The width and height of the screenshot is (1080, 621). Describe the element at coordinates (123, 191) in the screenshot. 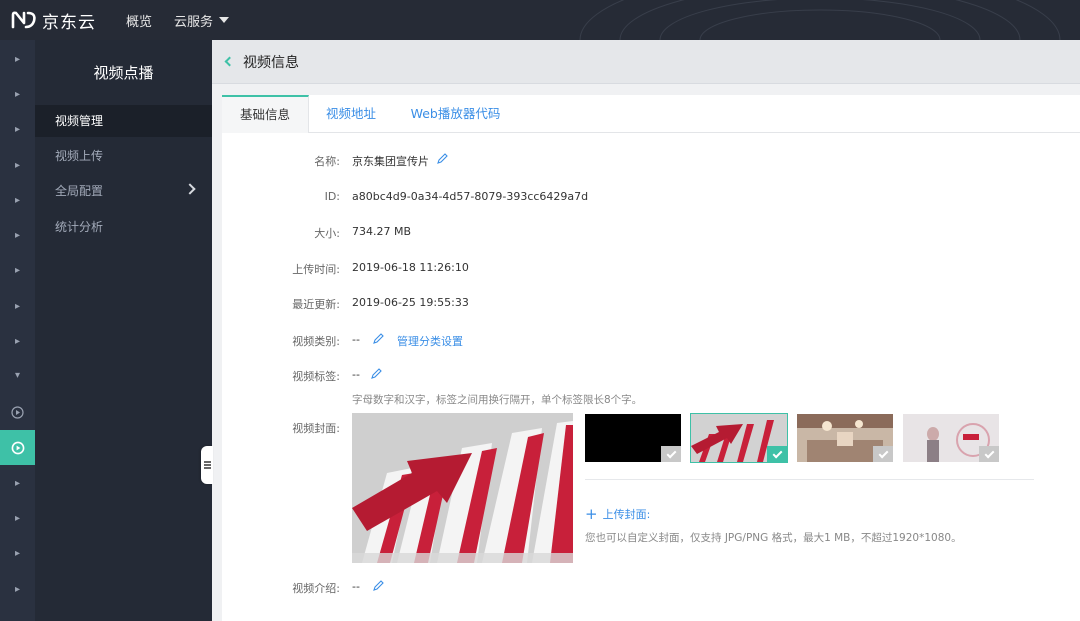

I see `sidebar-item-global-config: 全局配置` at that location.